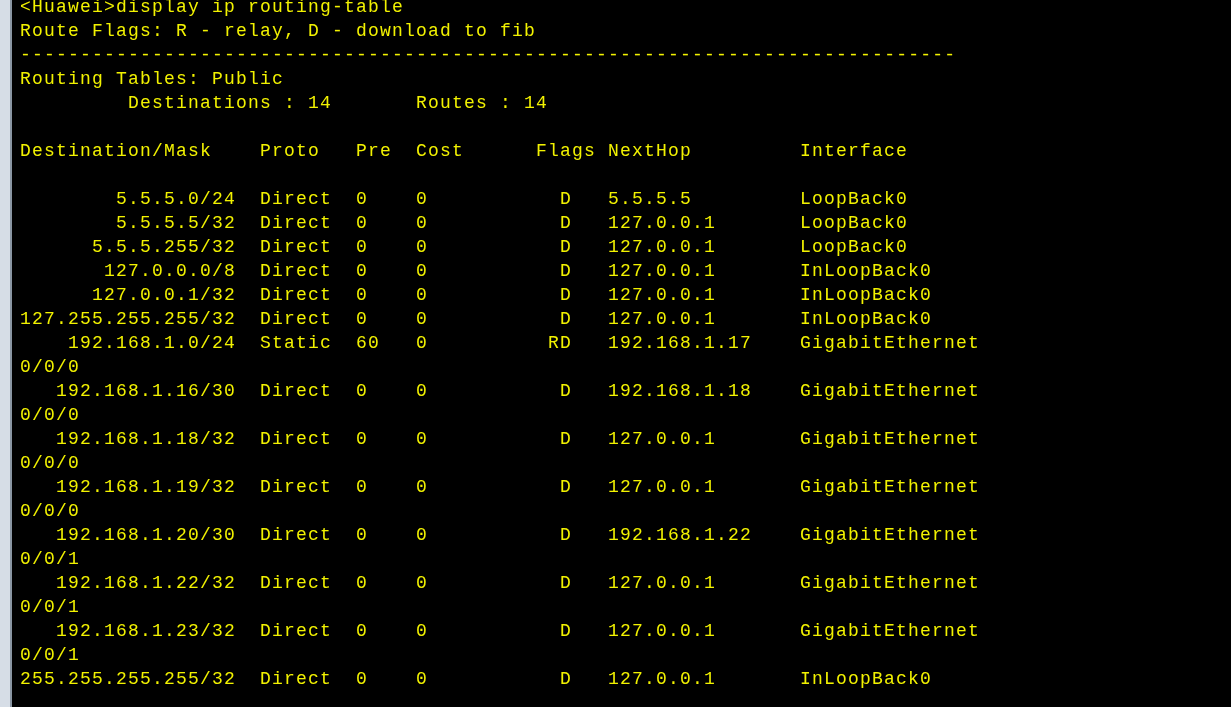  I want to click on table-cell: 192.168.1.20/30, so click(145, 535).